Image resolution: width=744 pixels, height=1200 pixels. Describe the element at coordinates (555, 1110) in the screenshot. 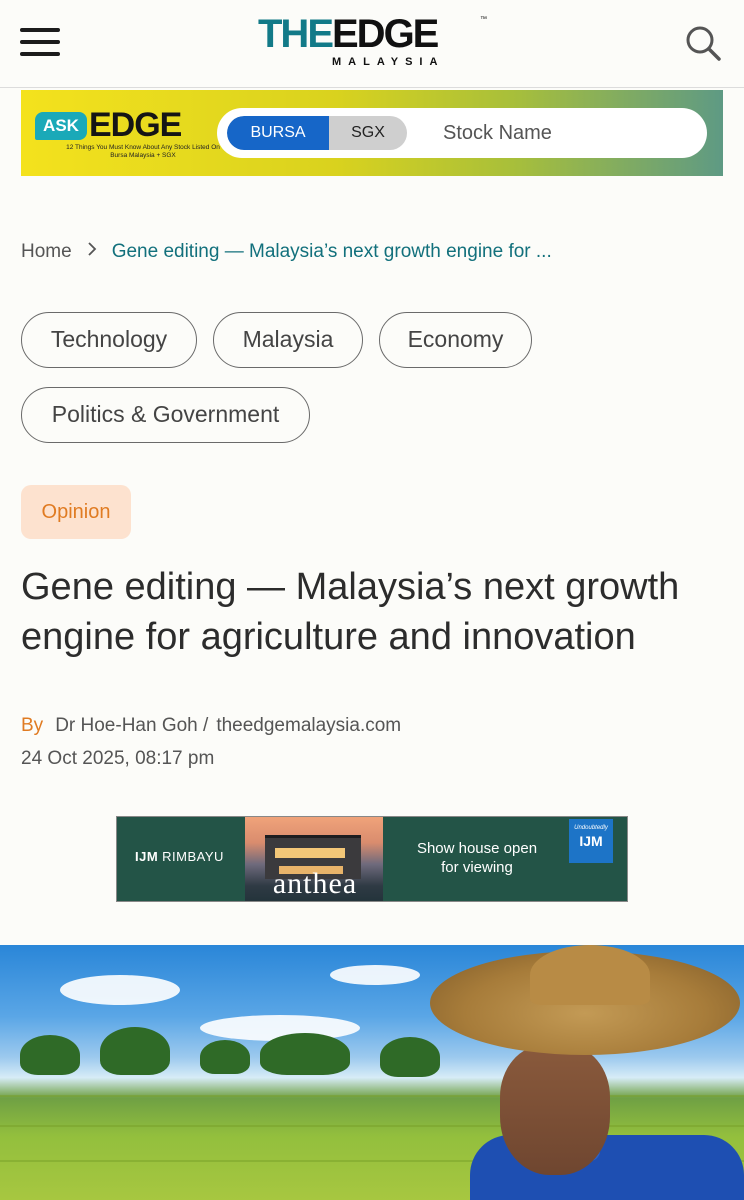

I see `farmer-face` at that location.